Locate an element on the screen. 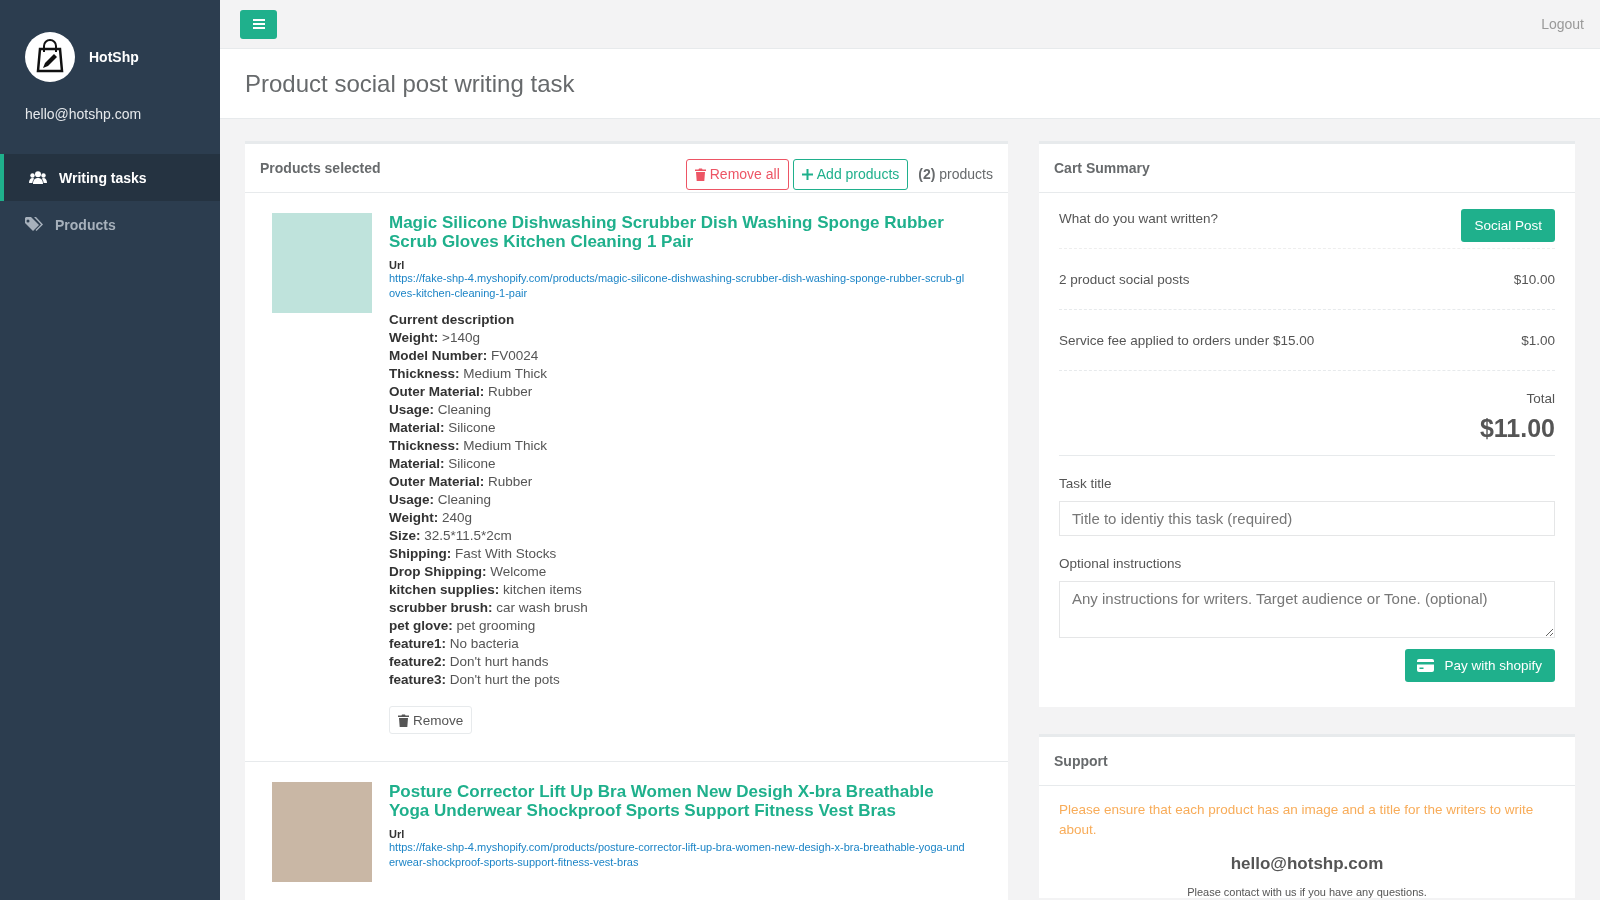 The height and width of the screenshot is (900, 1600). instructions-textarea: Any instructions for writers. Target audience or Tone. (optional) is located at coordinates (1307, 609).